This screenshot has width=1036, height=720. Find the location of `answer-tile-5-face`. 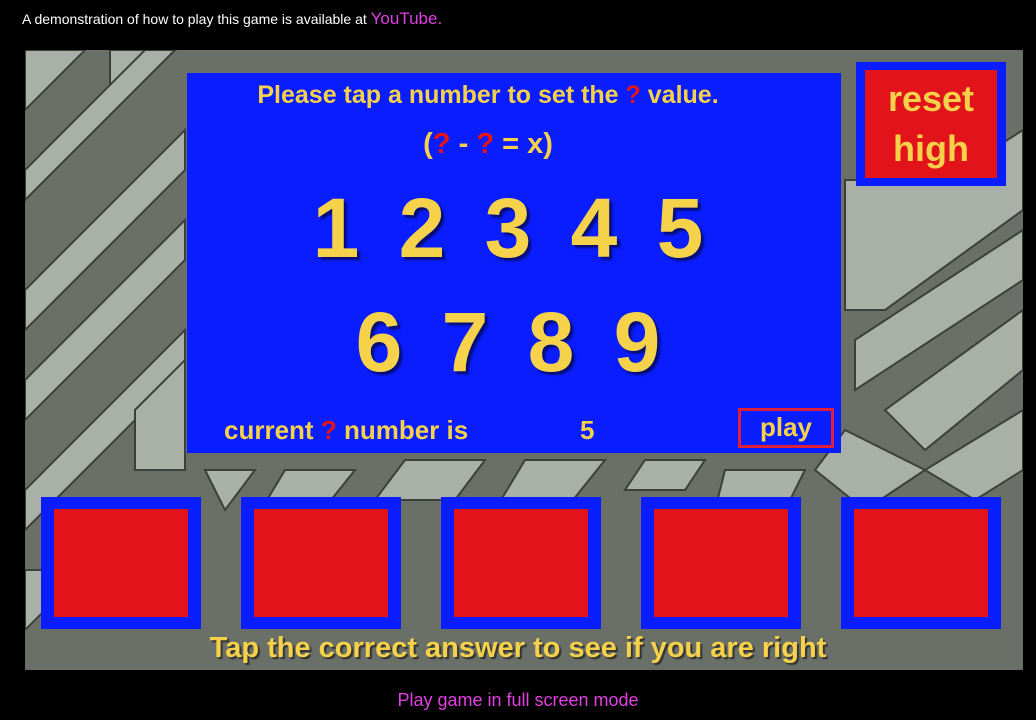

answer-tile-5-face is located at coordinates (921, 563).